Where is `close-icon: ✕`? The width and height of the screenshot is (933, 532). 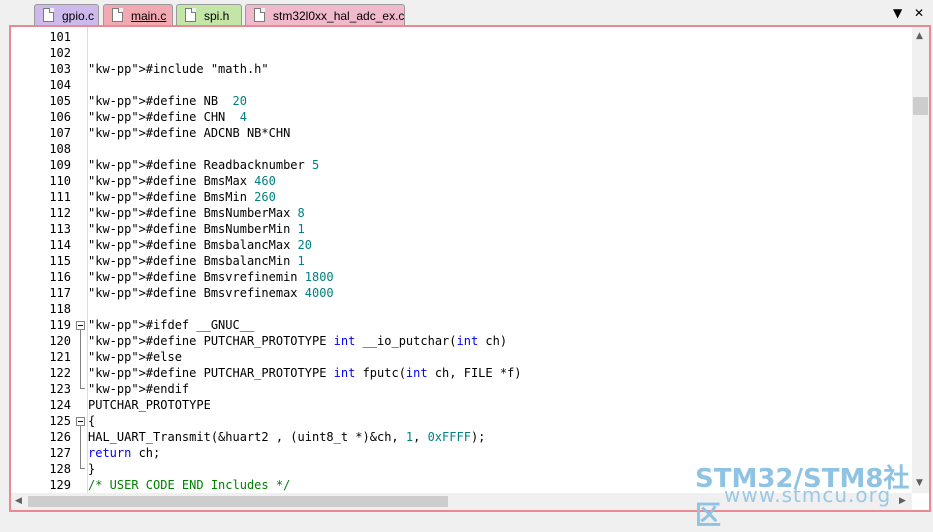
close-icon: ✕ is located at coordinates (919, 13).